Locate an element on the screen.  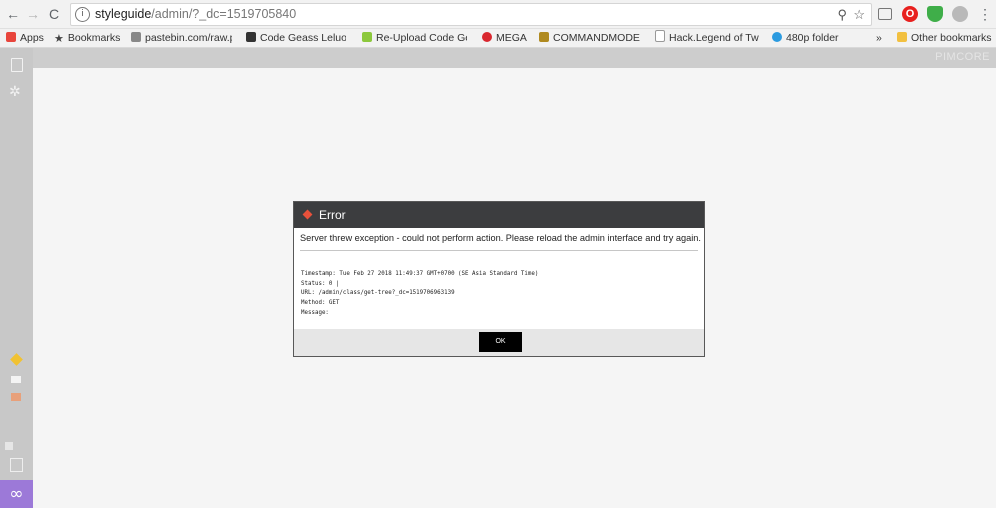
sidebar: ✲ ∞ is located at coordinates (16, 278).